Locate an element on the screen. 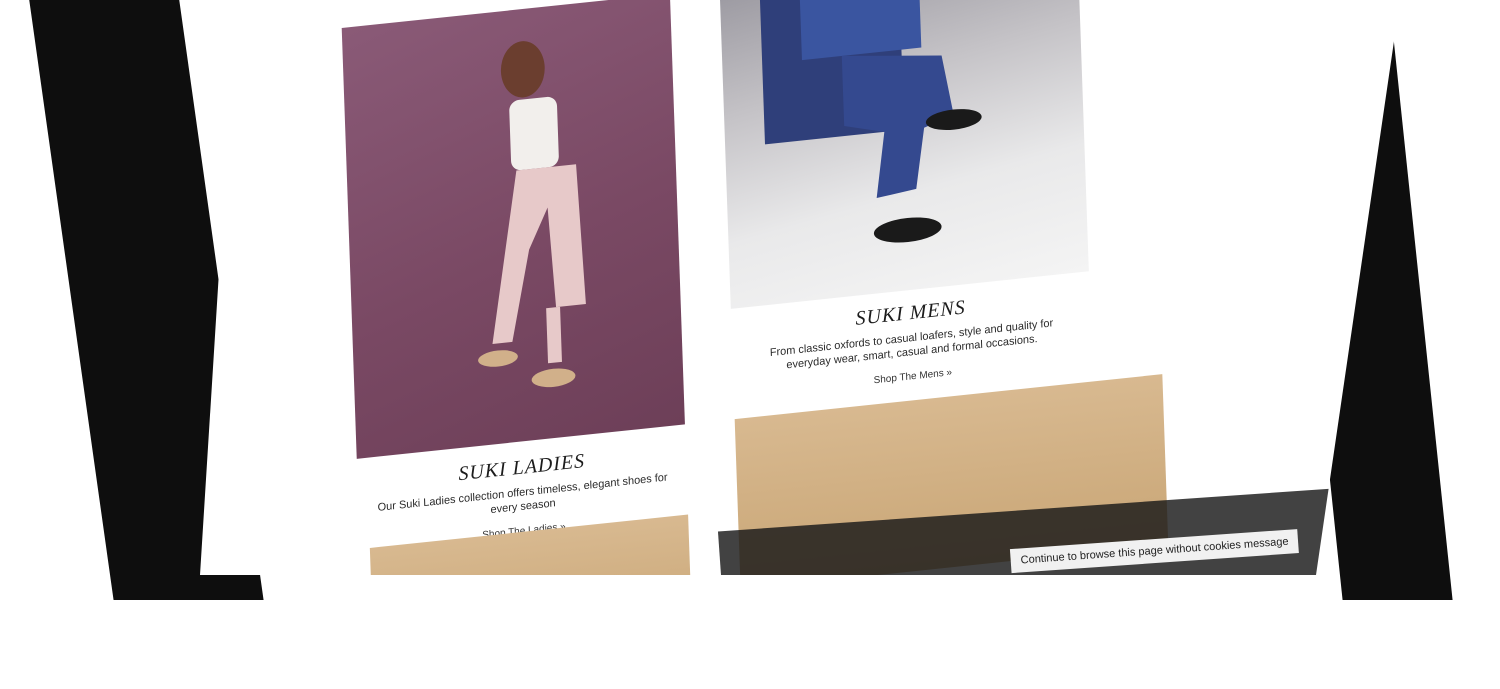 Image resolution: width=1500 pixels, height=689 pixels. mens-hero-image is located at coordinates (903, 154).